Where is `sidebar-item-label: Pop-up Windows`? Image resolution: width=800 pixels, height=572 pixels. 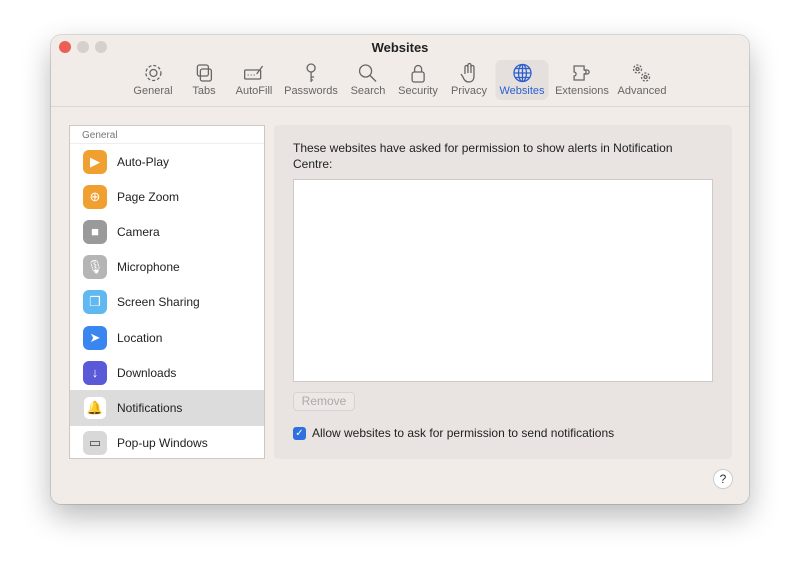 sidebar-item-label: Pop-up Windows is located at coordinates (162, 443).